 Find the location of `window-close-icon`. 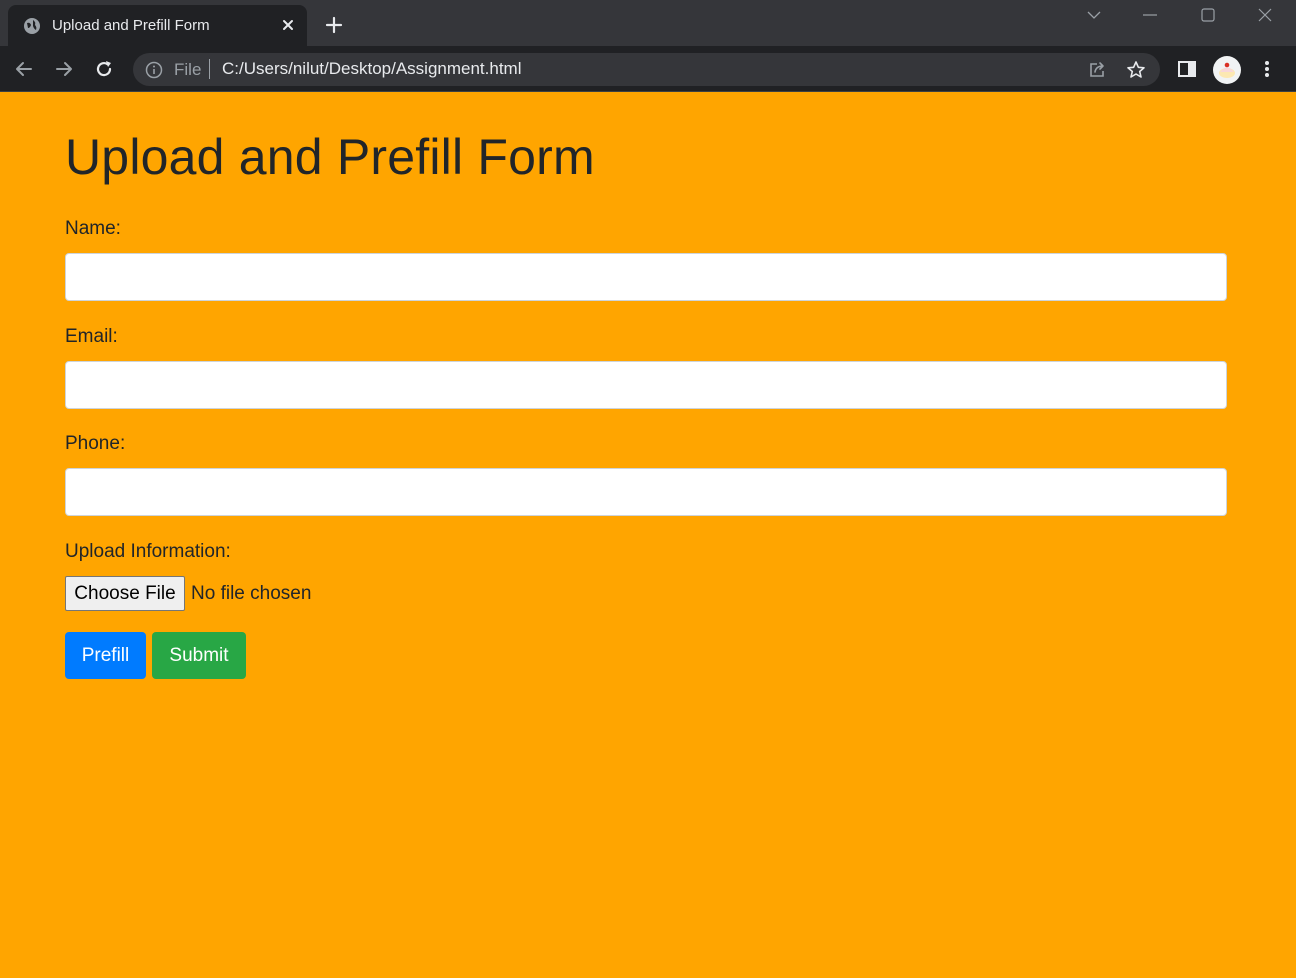

window-close-icon is located at coordinates (1265, 15).